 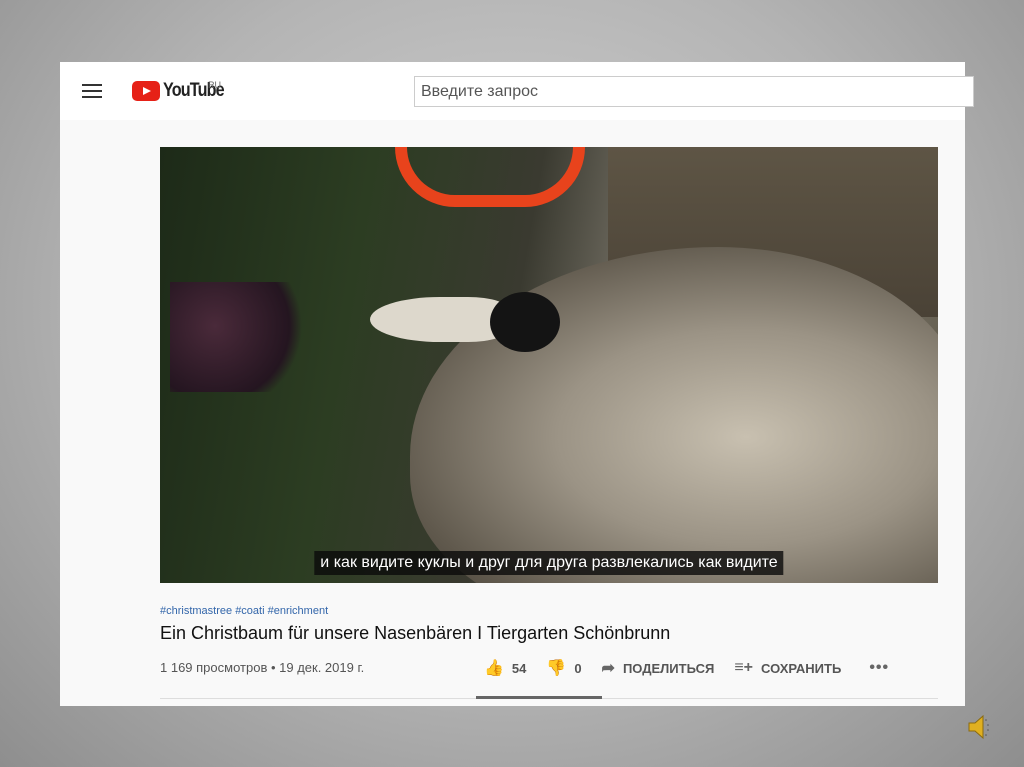 What do you see at coordinates (879, 668) in the screenshot?
I see `more-icon: •••` at bounding box center [879, 668].